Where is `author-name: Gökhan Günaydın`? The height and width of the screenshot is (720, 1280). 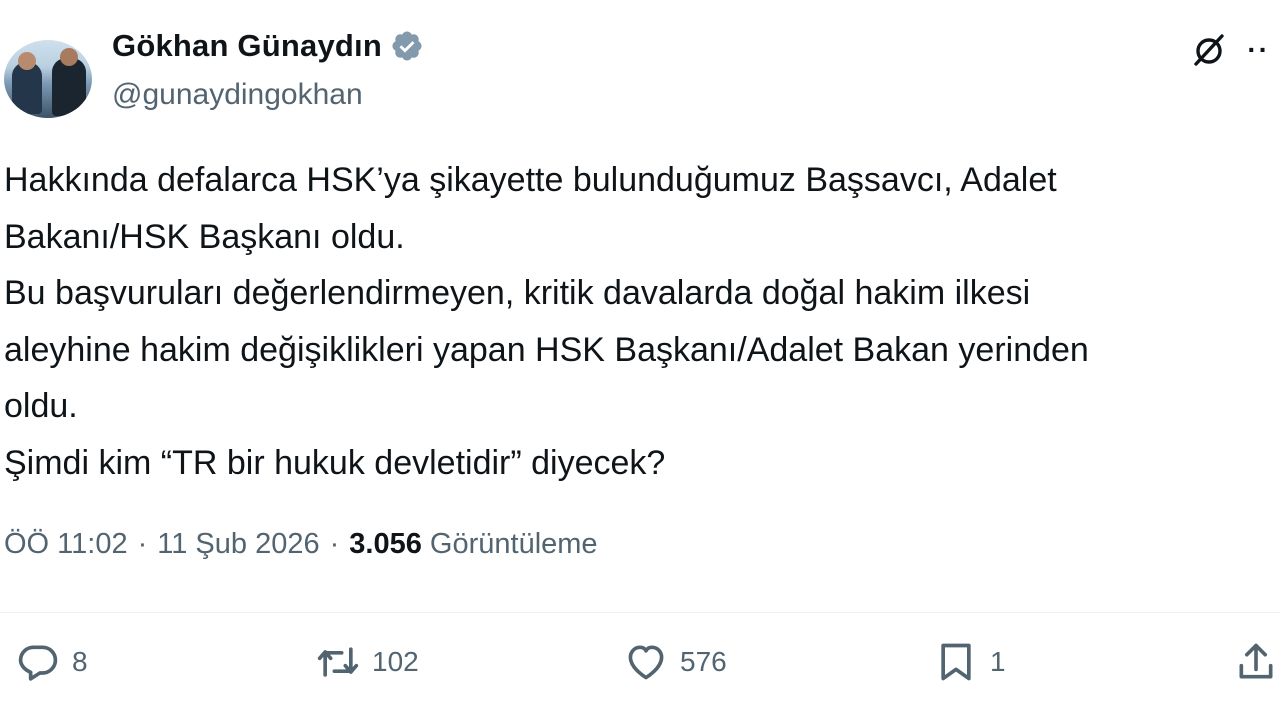 author-name: Gökhan Günaydın is located at coordinates (247, 46).